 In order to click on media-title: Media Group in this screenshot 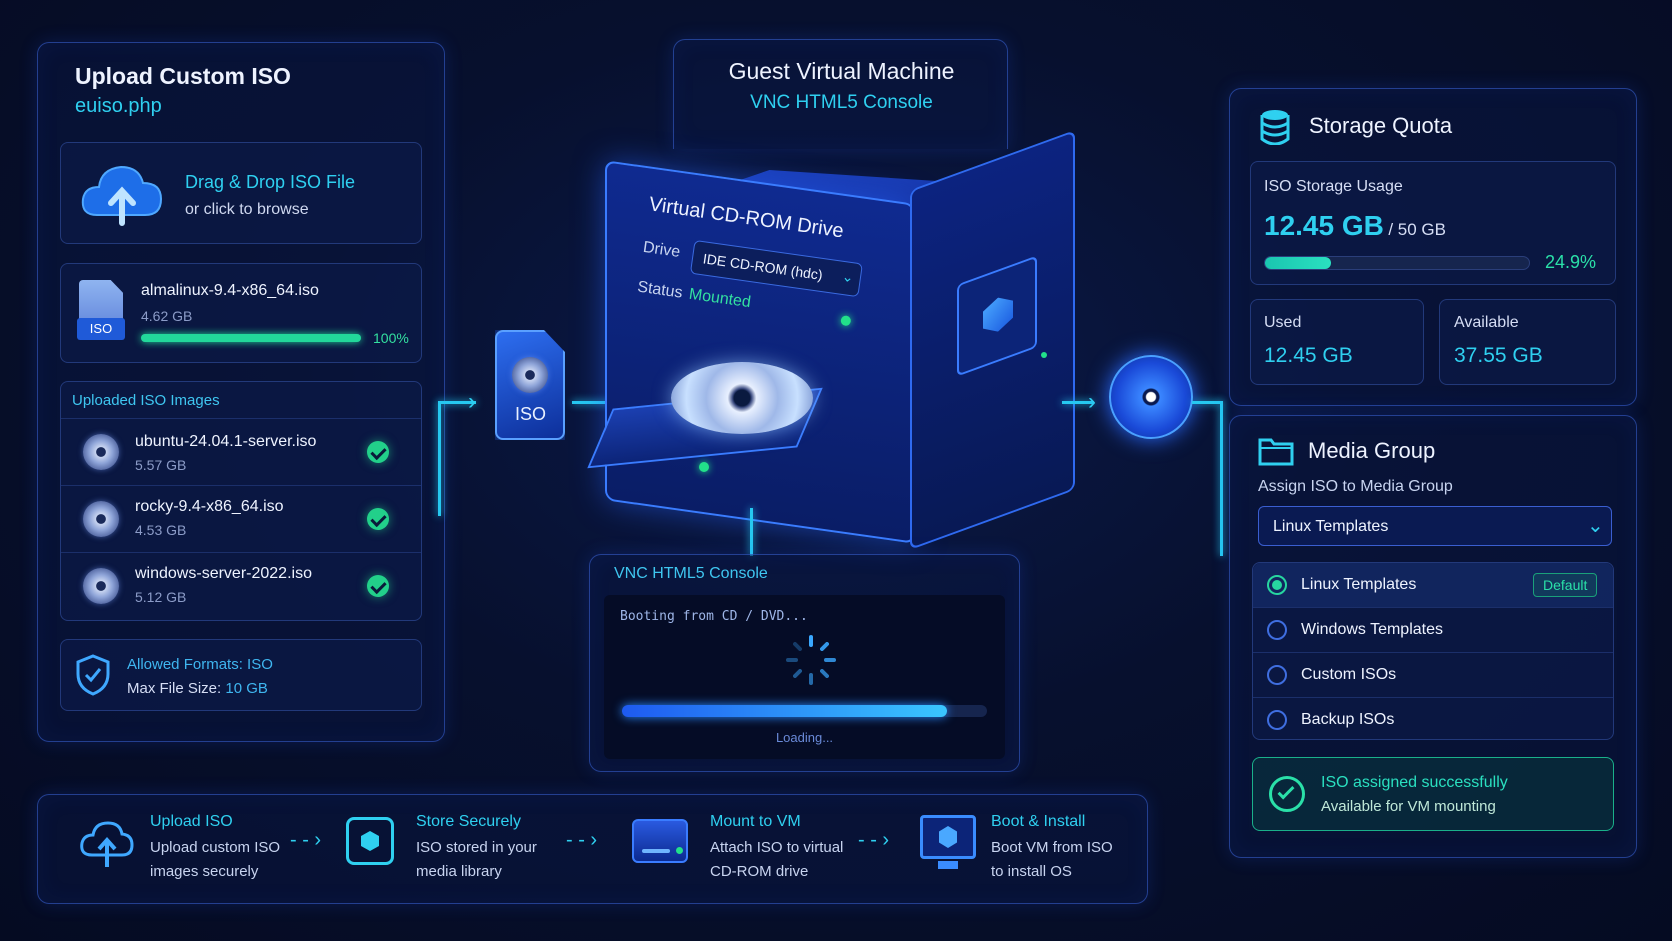, I will do `click(1372, 450)`.